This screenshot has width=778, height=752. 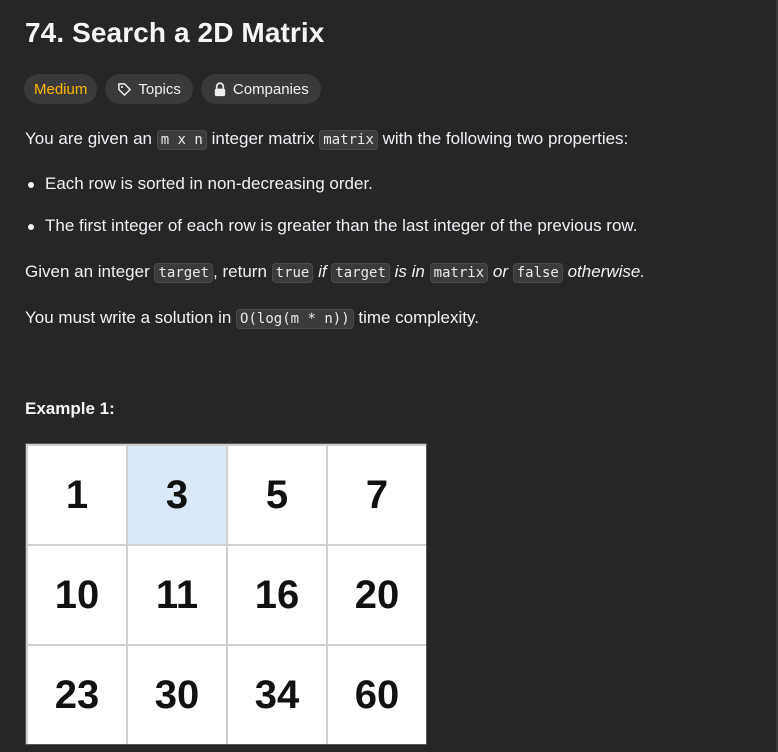 I want to click on inline-code-complexity: O(log(m * n)), so click(x=295, y=319).